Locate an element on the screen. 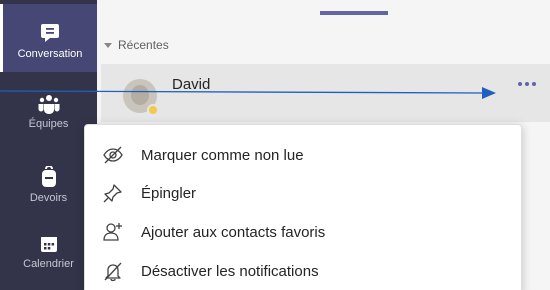  menu-item-add-favorite: Ajouter aux contacts favoris is located at coordinates (304, 232).